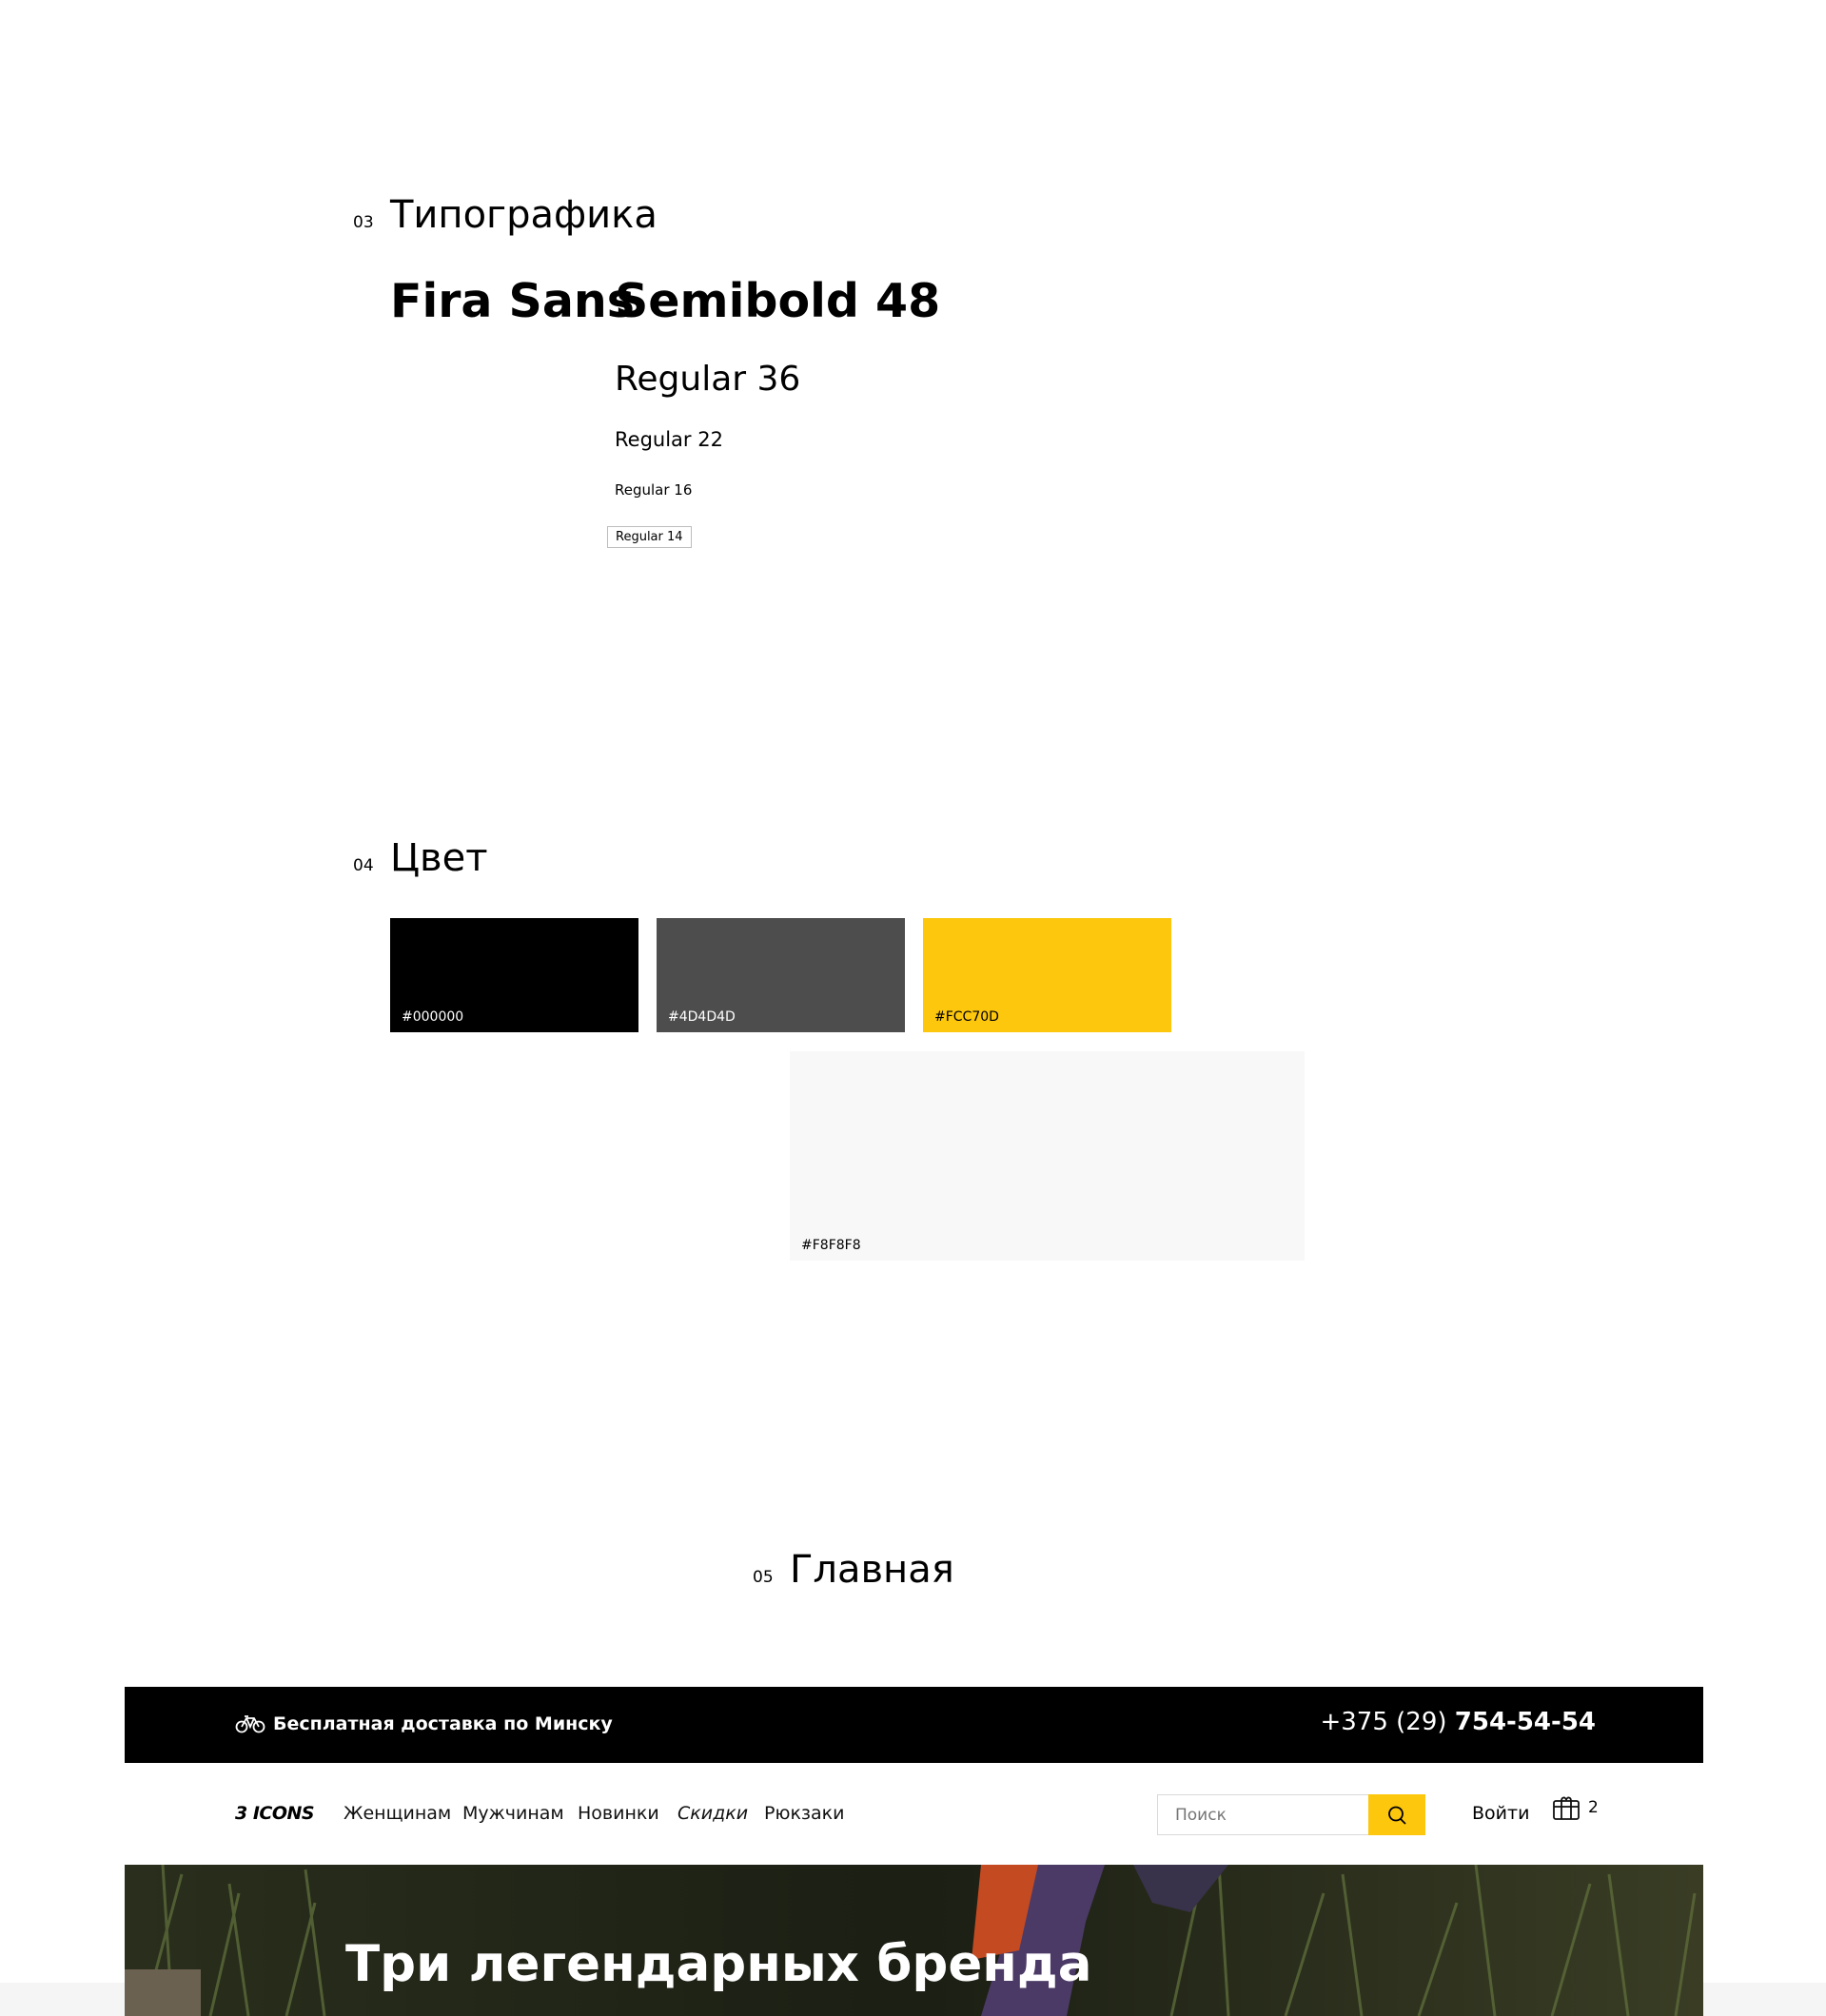 The image size is (1826, 2016). I want to click on color-swatch-label: #000000, so click(433, 1017).